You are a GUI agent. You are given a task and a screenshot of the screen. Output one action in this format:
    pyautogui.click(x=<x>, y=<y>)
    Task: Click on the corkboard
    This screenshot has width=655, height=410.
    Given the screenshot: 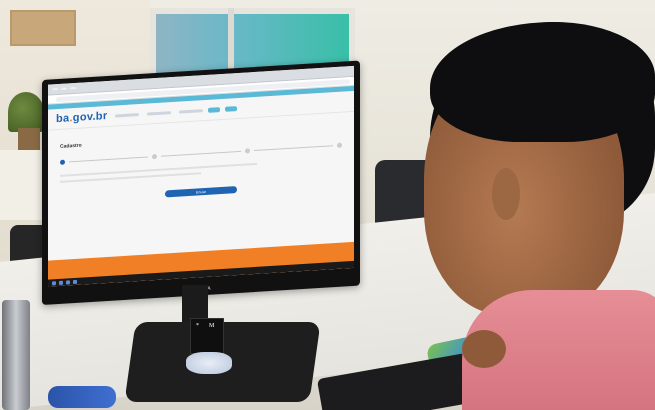 What is the action you would take?
    pyautogui.click(x=43, y=28)
    